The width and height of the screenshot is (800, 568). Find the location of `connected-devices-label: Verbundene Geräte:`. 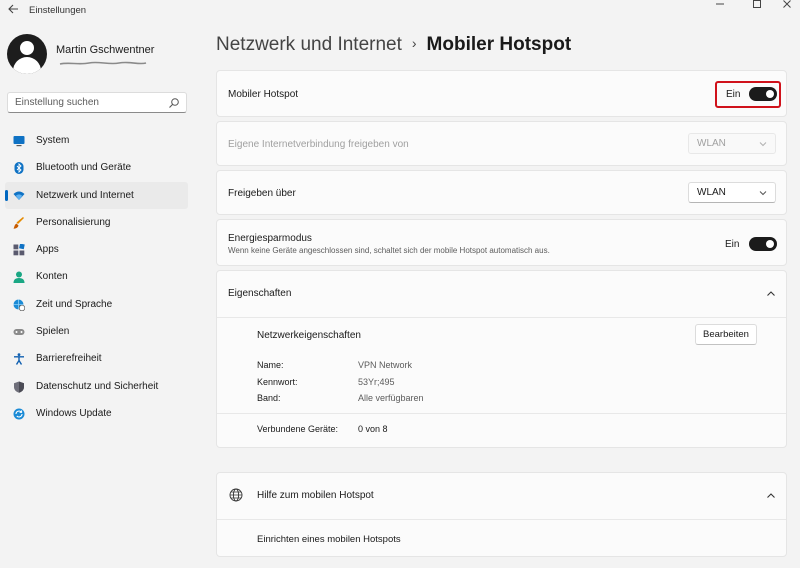

connected-devices-label: Verbundene Geräte: is located at coordinates (298, 429).